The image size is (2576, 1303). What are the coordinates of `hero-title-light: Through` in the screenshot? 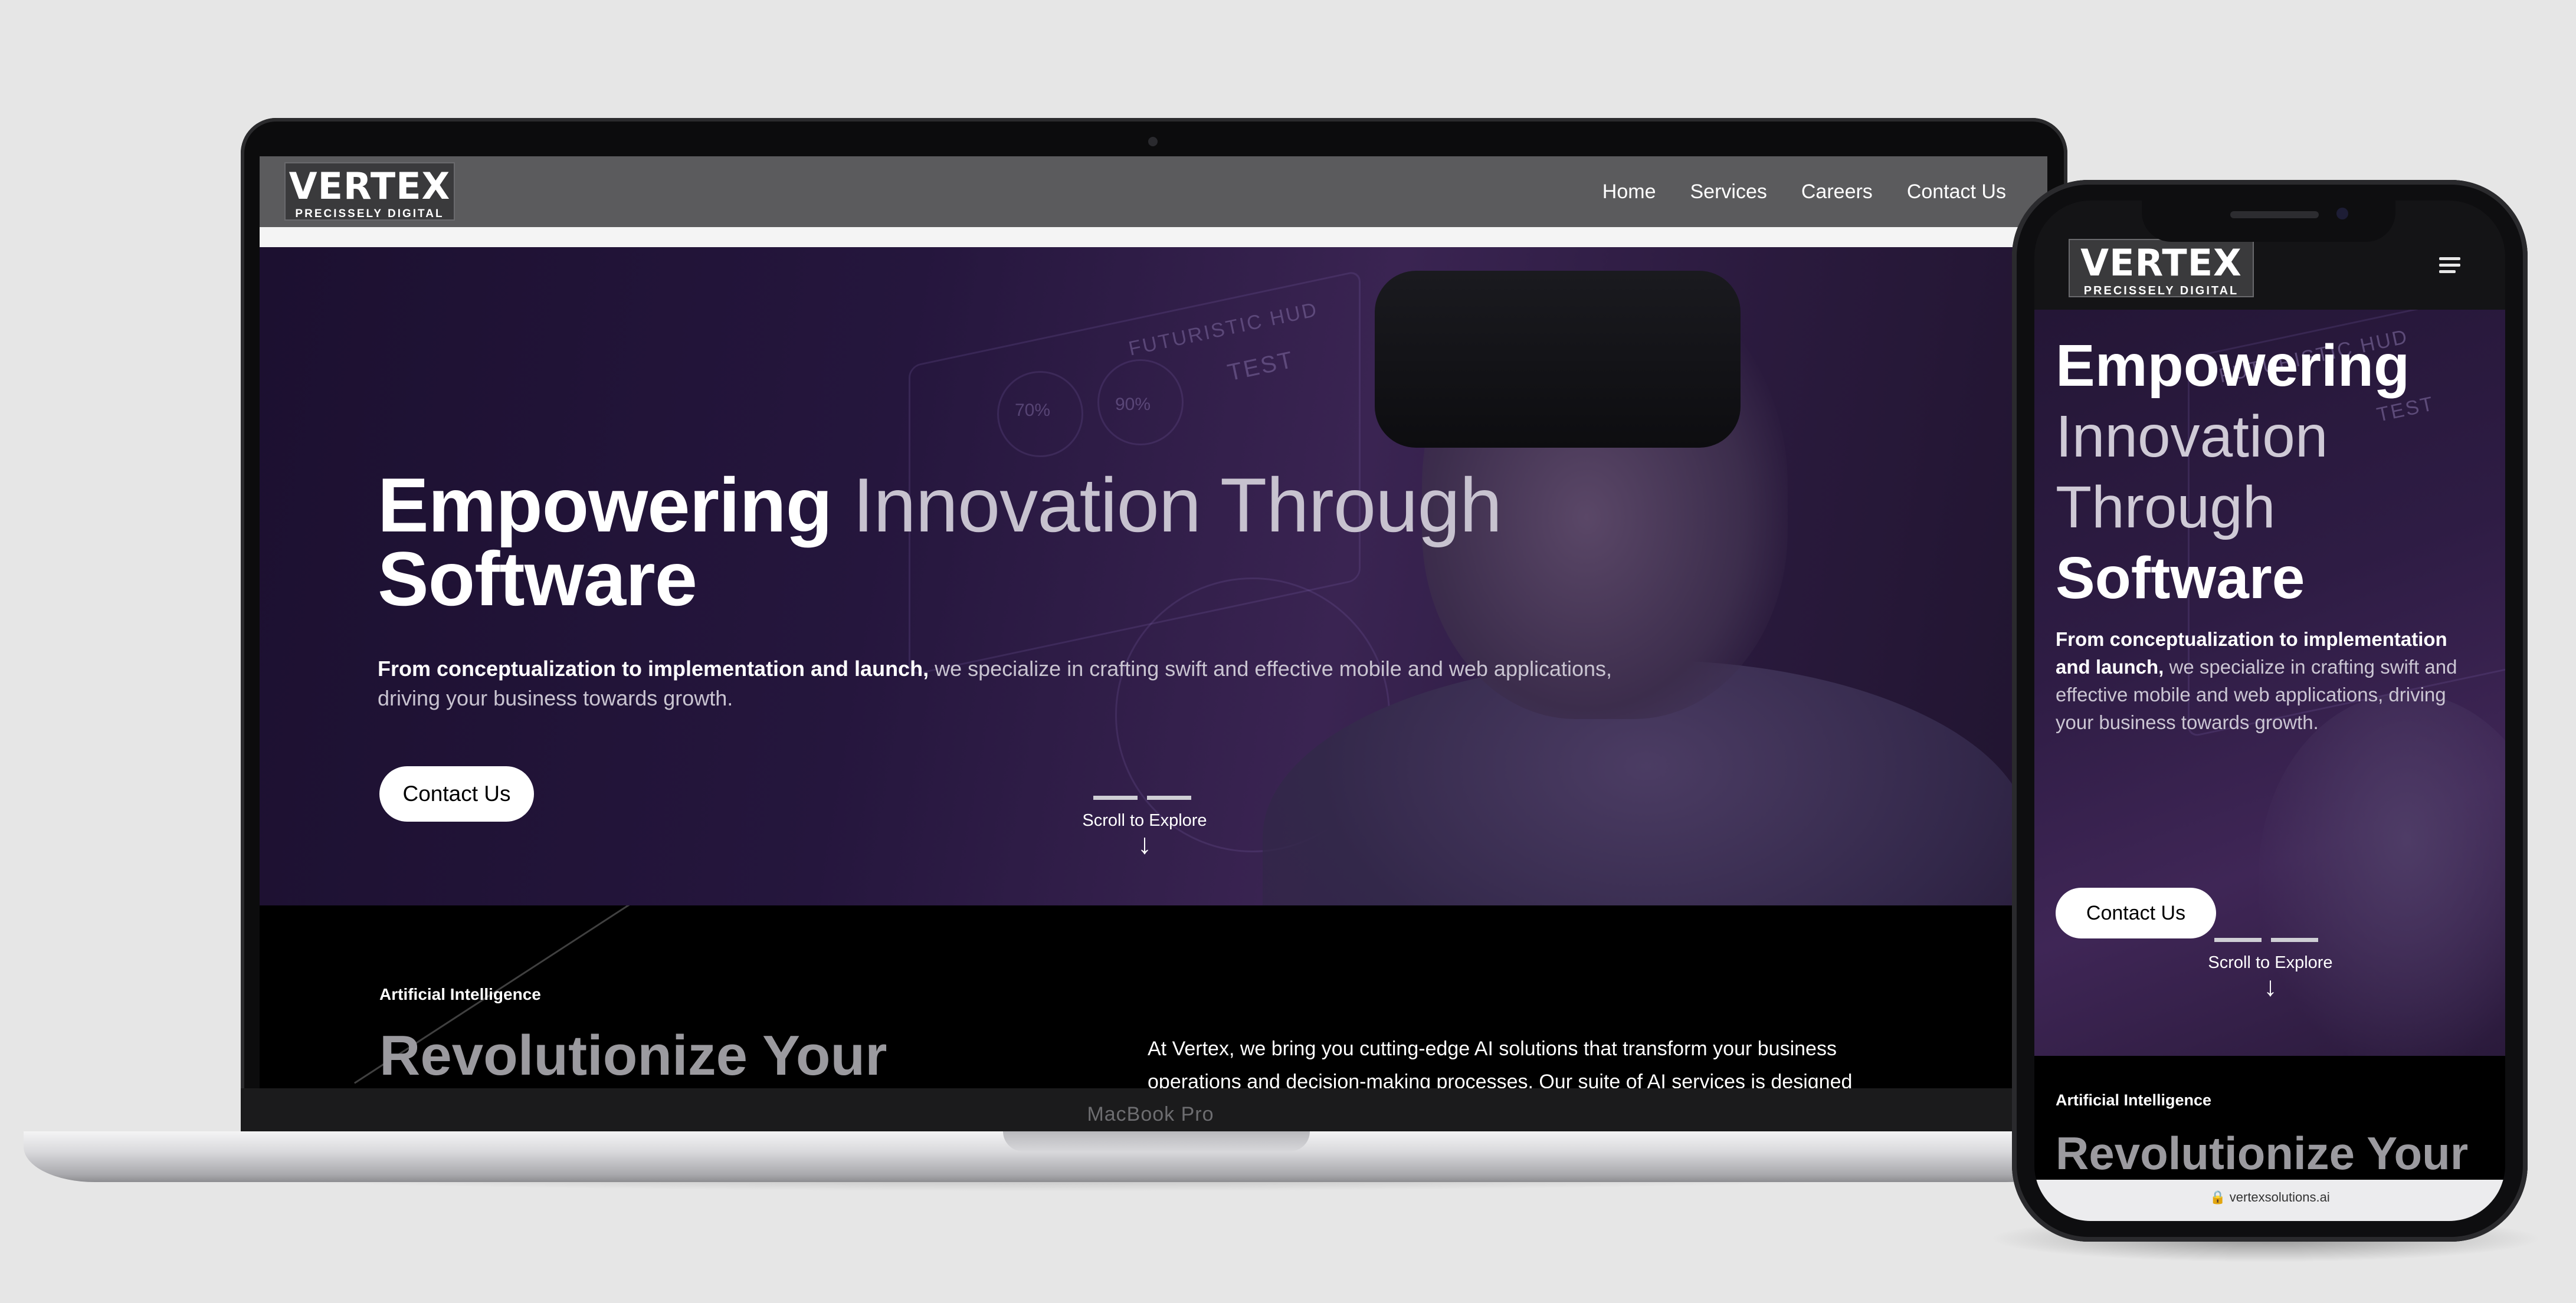 It's located at (2166, 507).